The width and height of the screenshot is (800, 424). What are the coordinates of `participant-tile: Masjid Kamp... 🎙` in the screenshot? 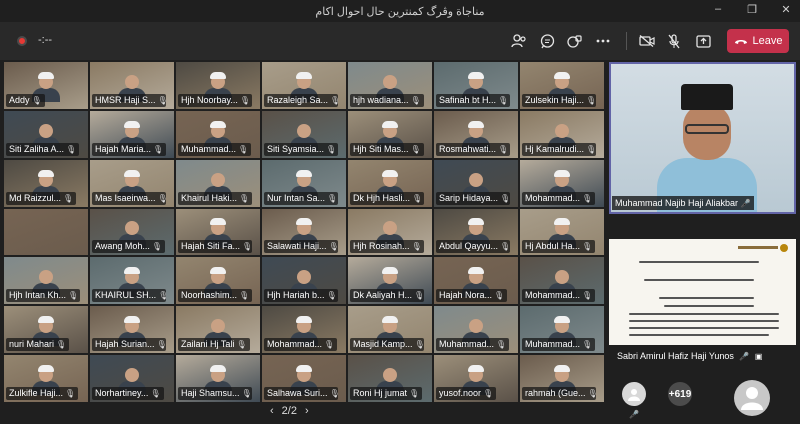 It's located at (390, 330).